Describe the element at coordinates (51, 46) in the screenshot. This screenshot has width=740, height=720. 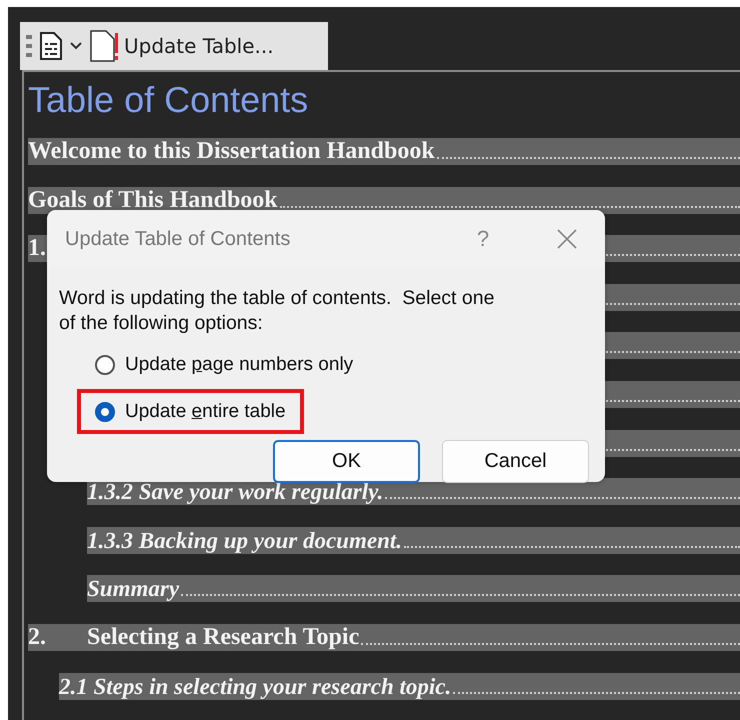
I see `document-icon` at that location.